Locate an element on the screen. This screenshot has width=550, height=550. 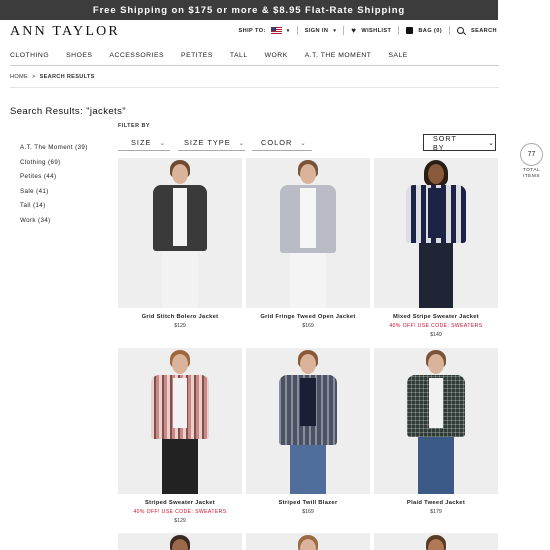
total-items-badge: 77 is located at coordinates (531, 154).